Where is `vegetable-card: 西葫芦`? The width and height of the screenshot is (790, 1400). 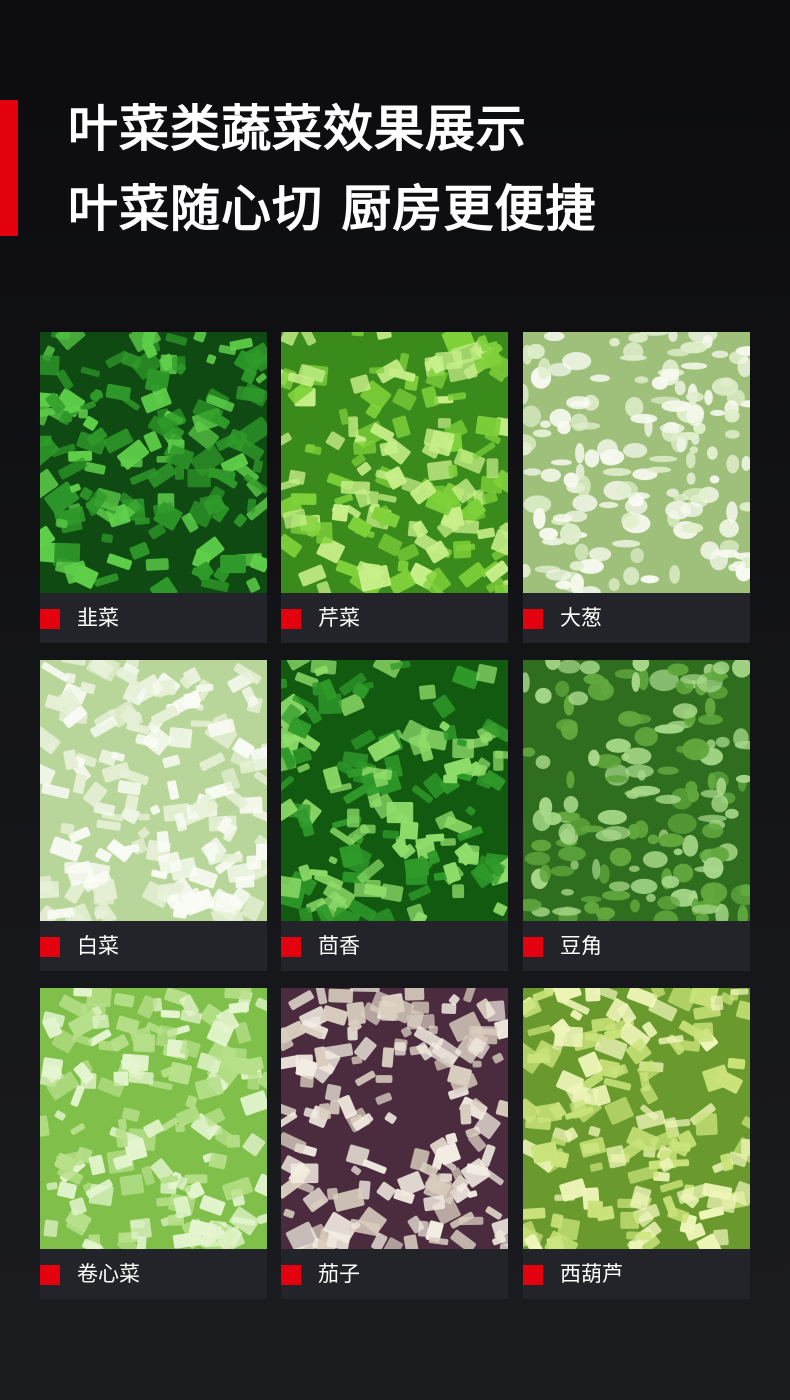
vegetable-card: 西葫芦 is located at coordinates (636, 1143).